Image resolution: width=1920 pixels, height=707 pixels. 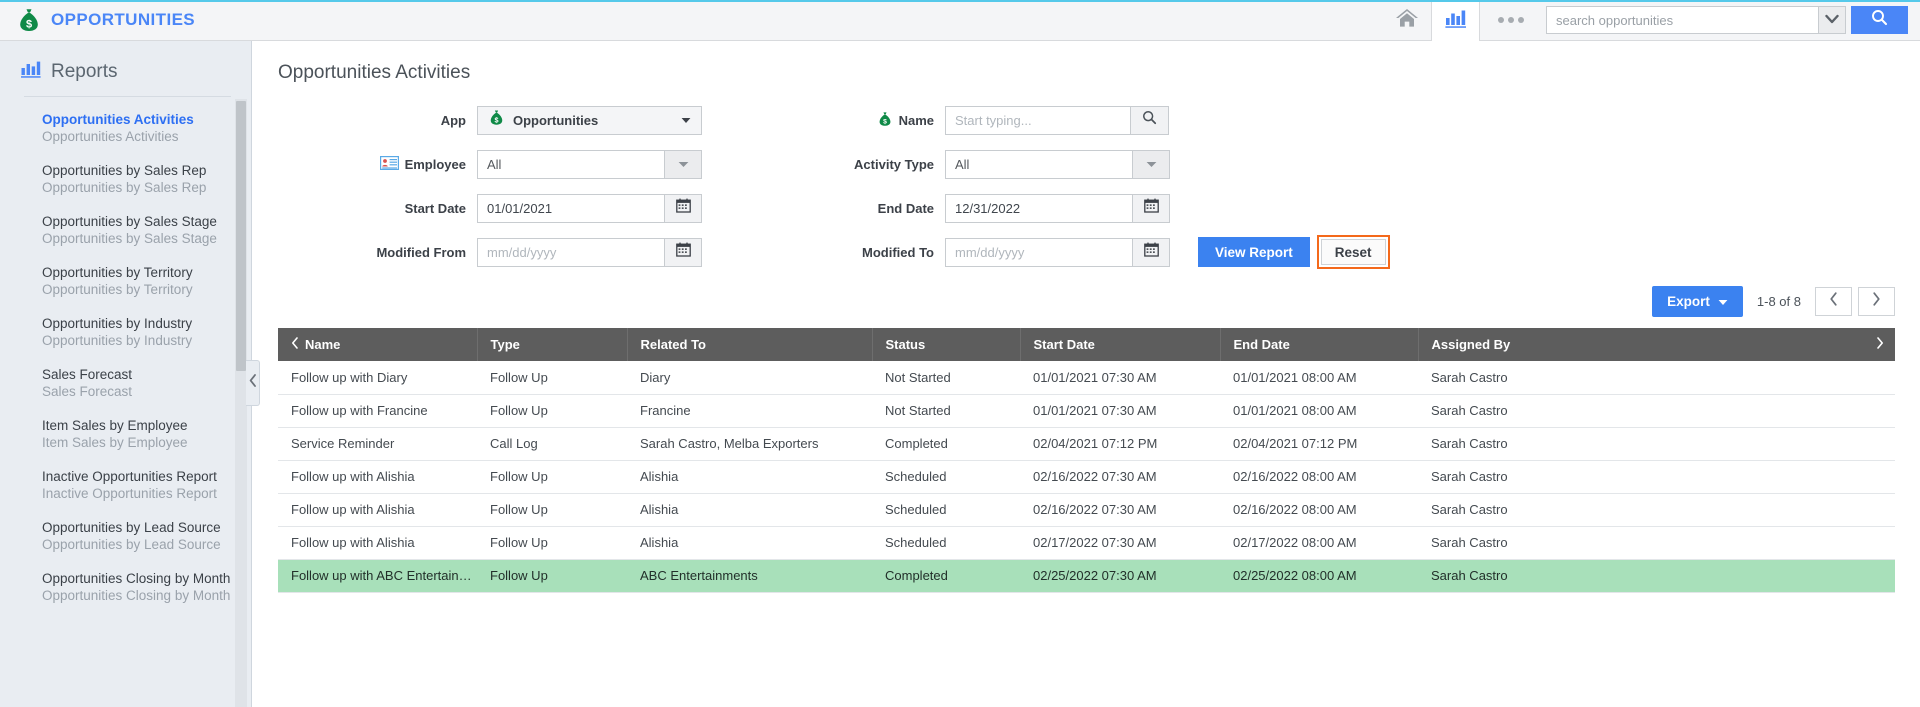 I want to click on name-input, so click(x=1038, y=120).